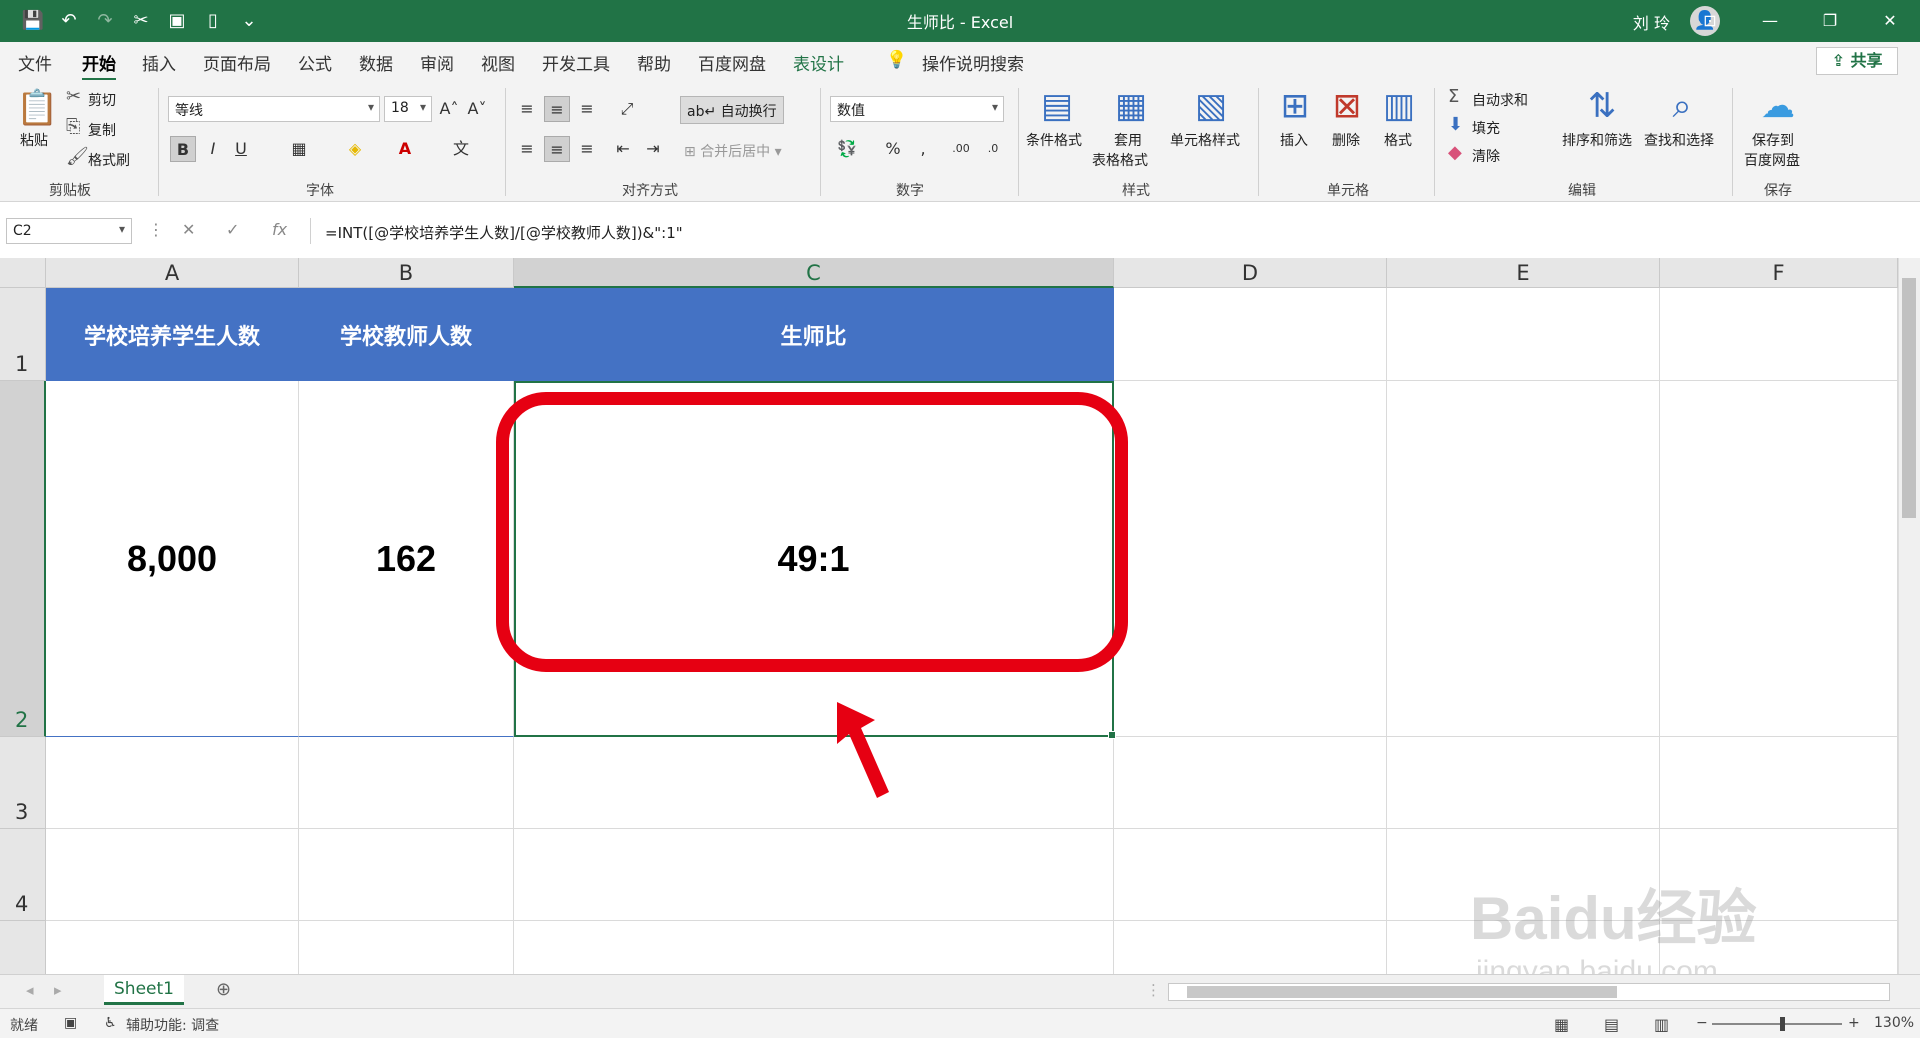 The width and height of the screenshot is (1920, 1038). I want to click on page-layout-view-icon: ▤, so click(1611, 1024).